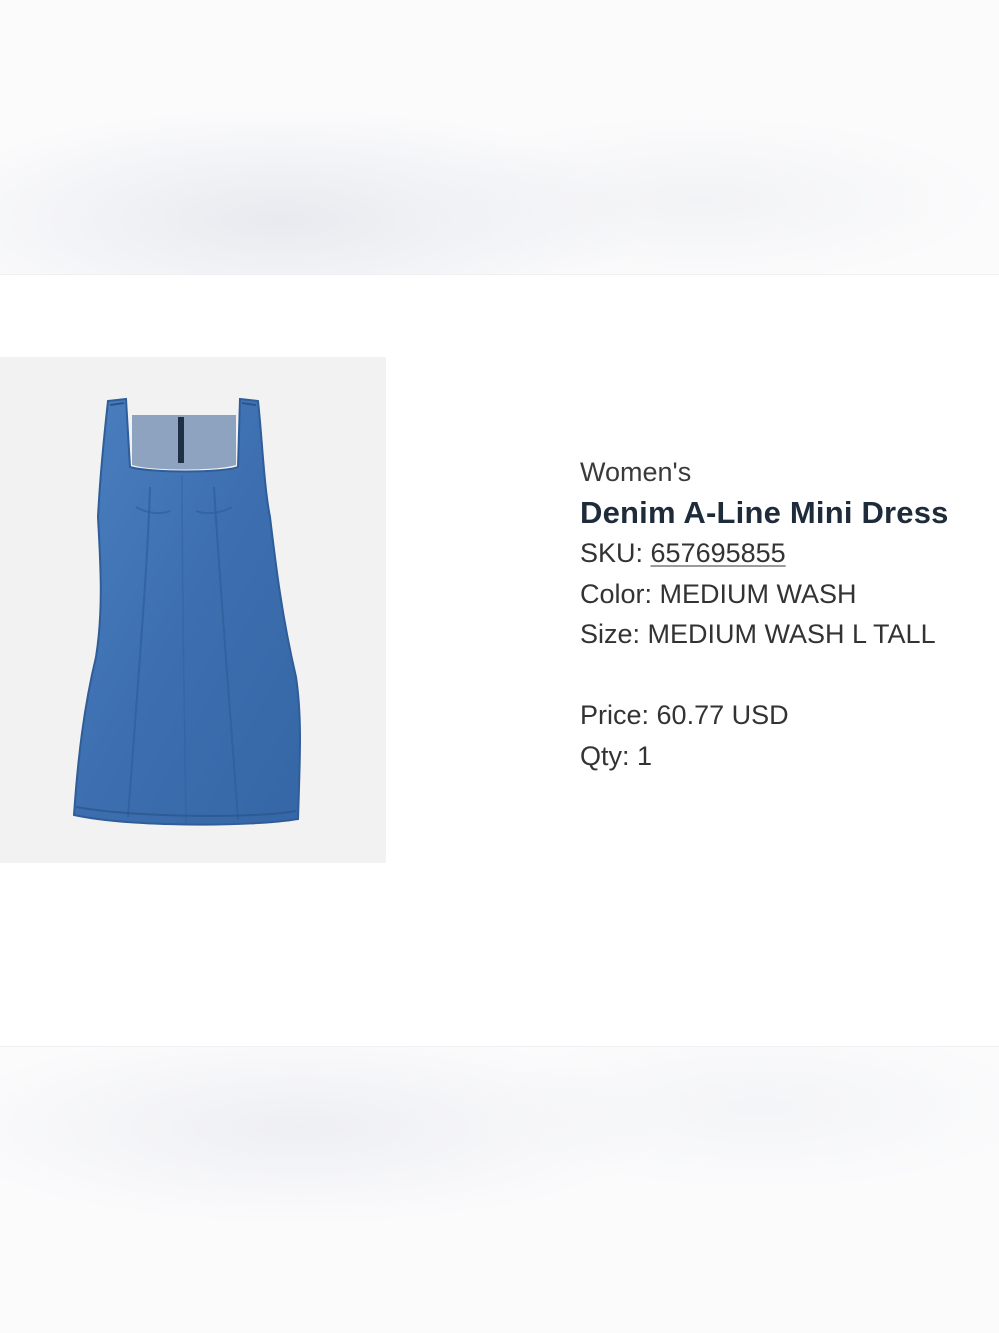  Describe the element at coordinates (620, 593) in the screenshot. I see `color-label: Color:` at that location.